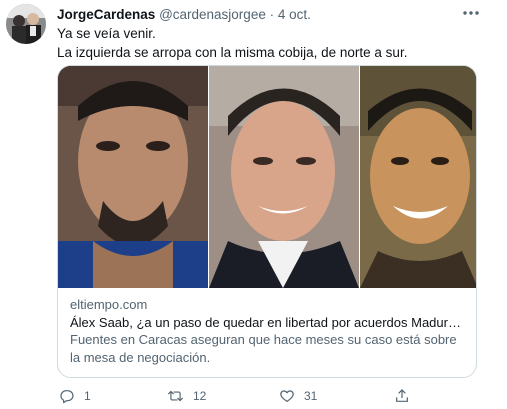 This screenshot has height=409, width=507. I want to click on tweet-actions: 1 12 31, so click(267, 396).